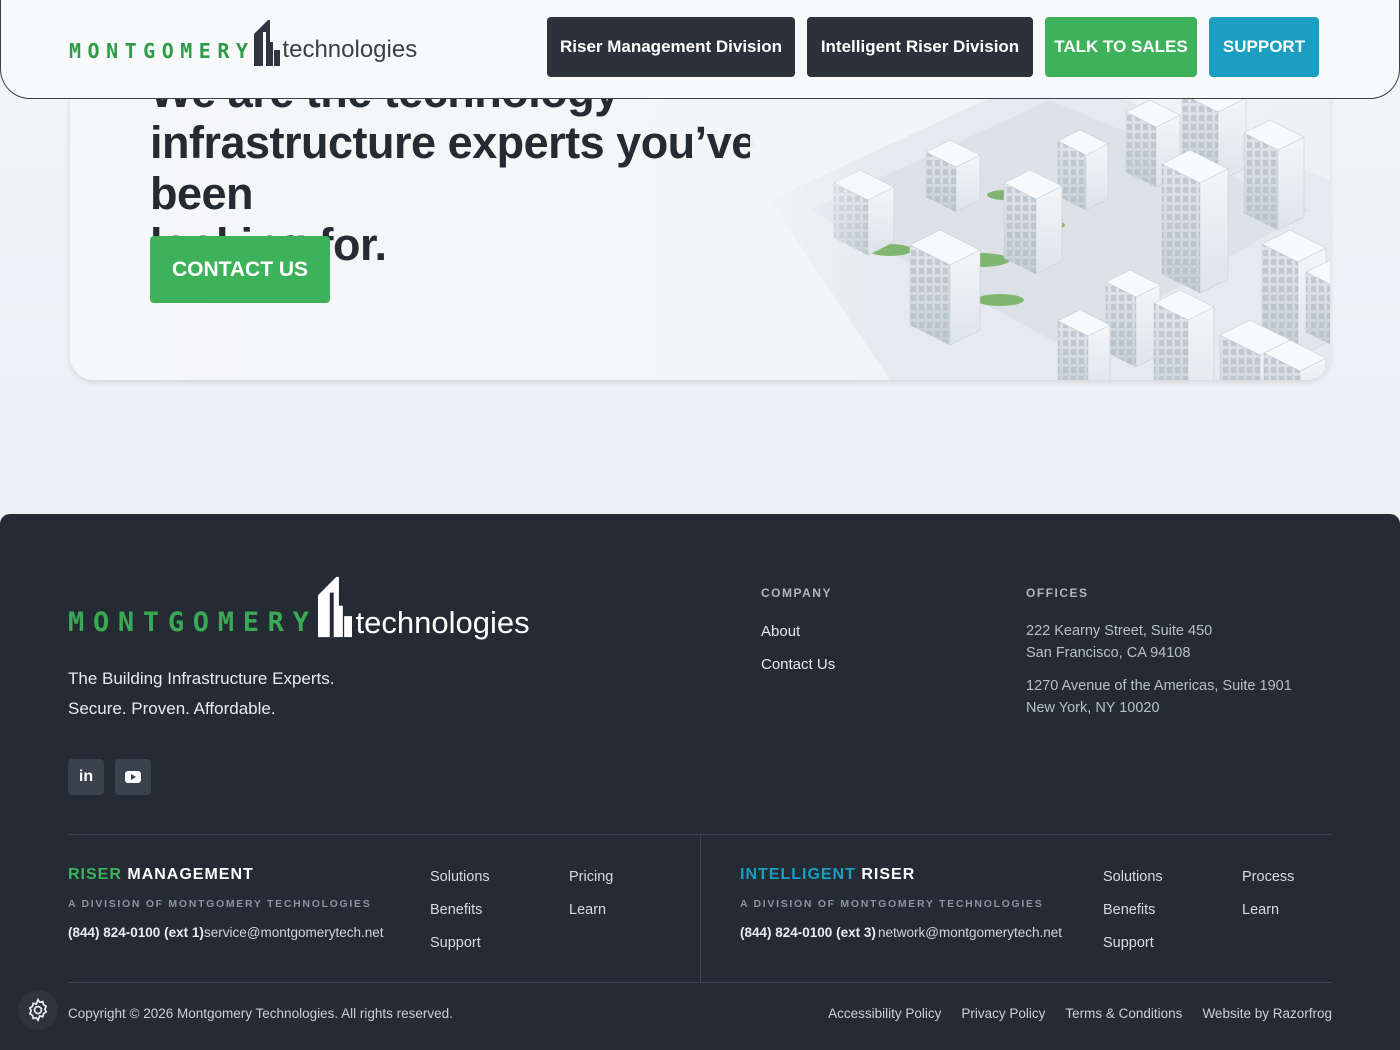 Image resolution: width=1400 pixels, height=1050 pixels. What do you see at coordinates (1268, 877) in the screenshot?
I see `ir-process-link: Process` at bounding box center [1268, 877].